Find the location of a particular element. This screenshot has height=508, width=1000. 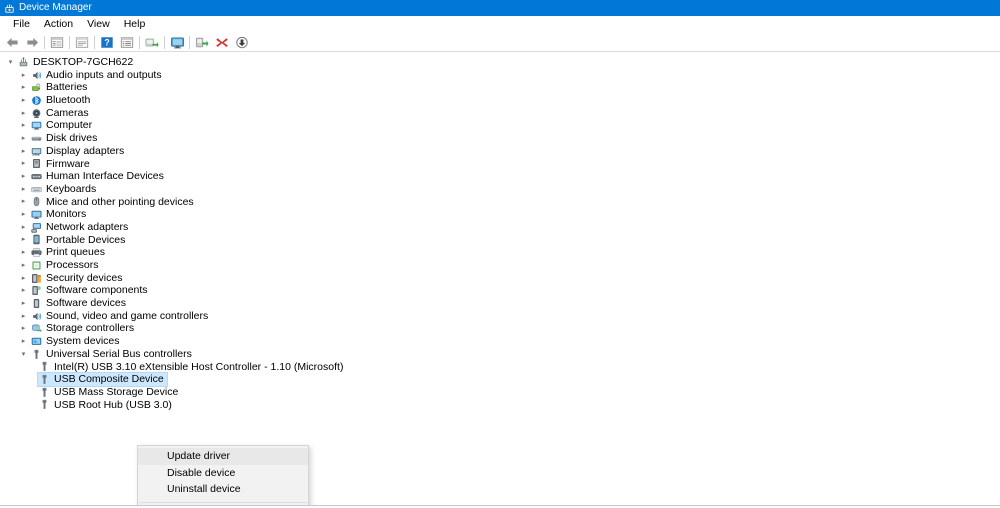

tree-item-label: USB Root Hub (USB 3.0) is located at coordinates (113, 404).